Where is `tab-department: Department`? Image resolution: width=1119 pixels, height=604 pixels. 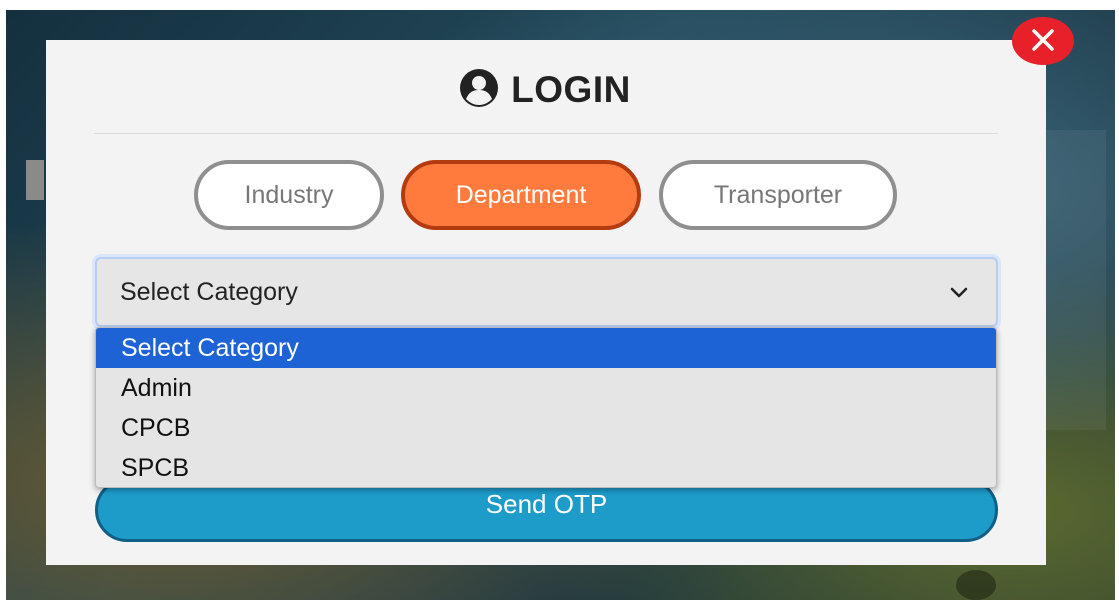
tab-department: Department is located at coordinates (521, 195).